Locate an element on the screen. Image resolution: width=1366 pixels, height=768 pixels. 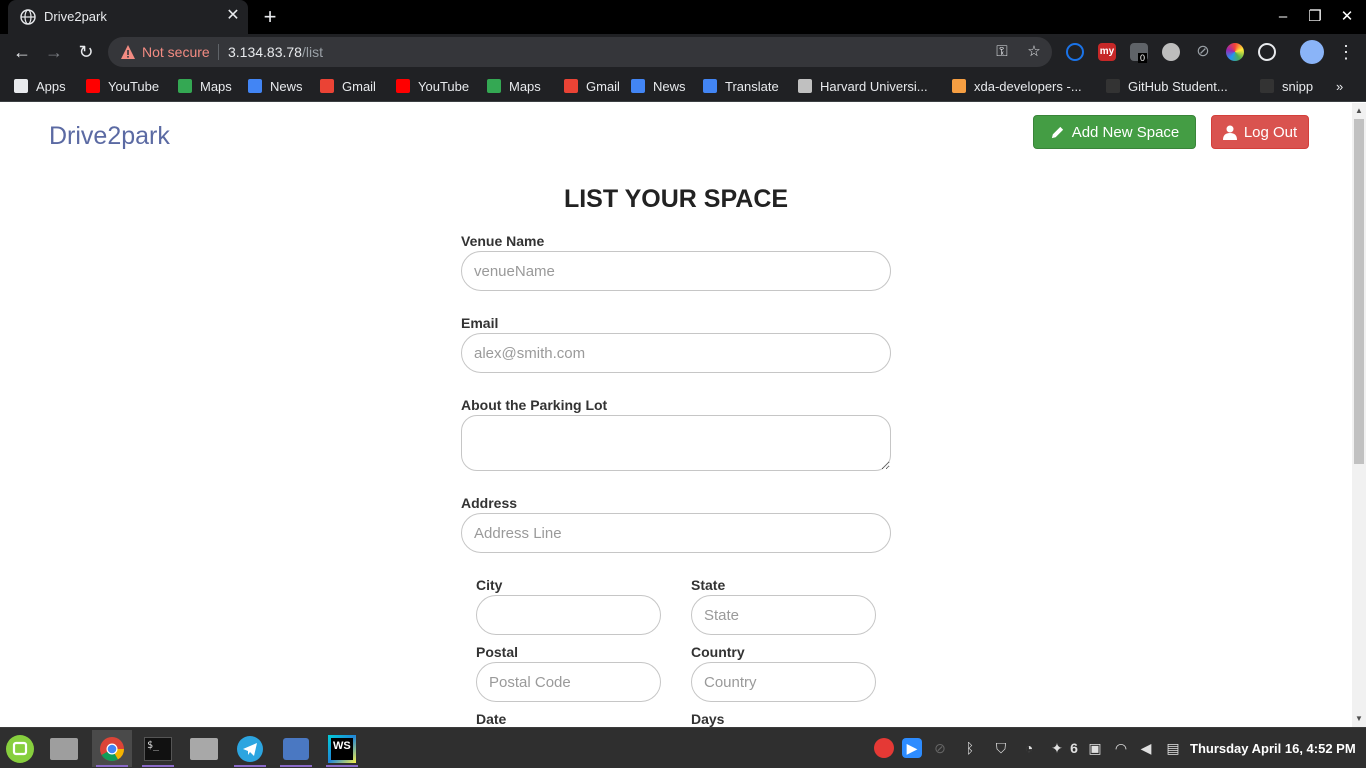
files-icon is located at coordinates (204, 748).